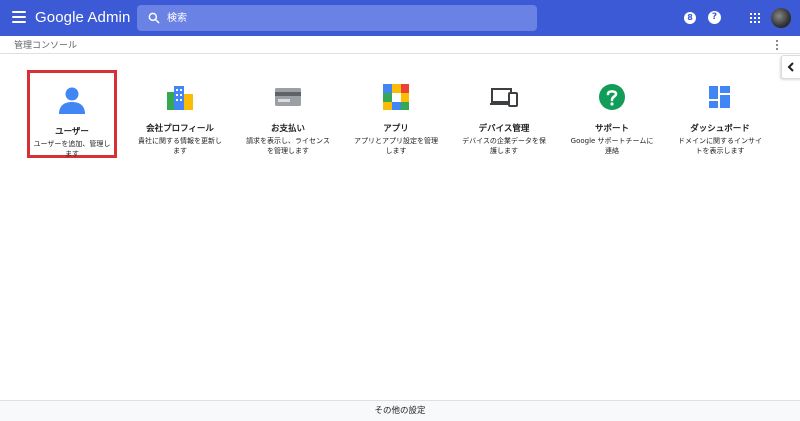  I want to click on support-icon, so click(612, 97).